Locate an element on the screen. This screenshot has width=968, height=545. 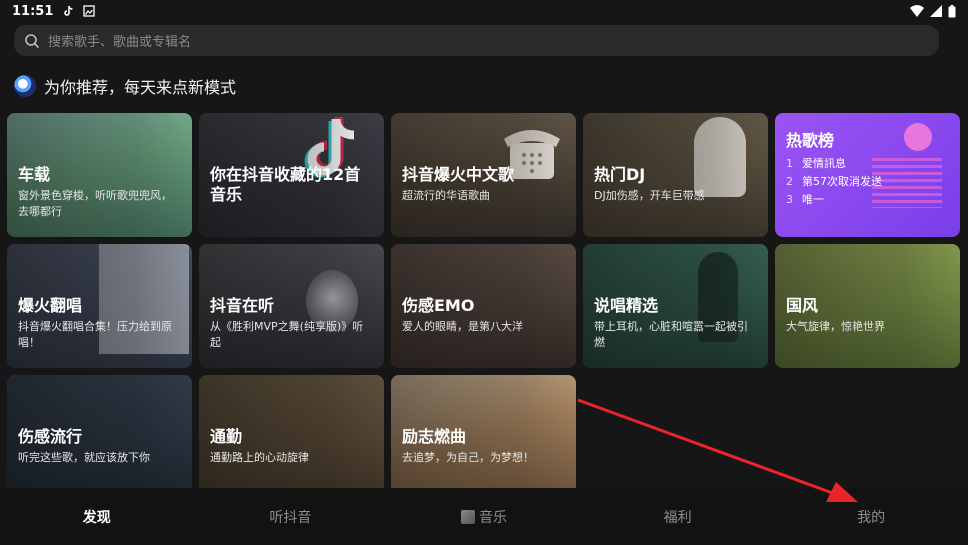
chart-decoration is located at coordinates (918, 137).